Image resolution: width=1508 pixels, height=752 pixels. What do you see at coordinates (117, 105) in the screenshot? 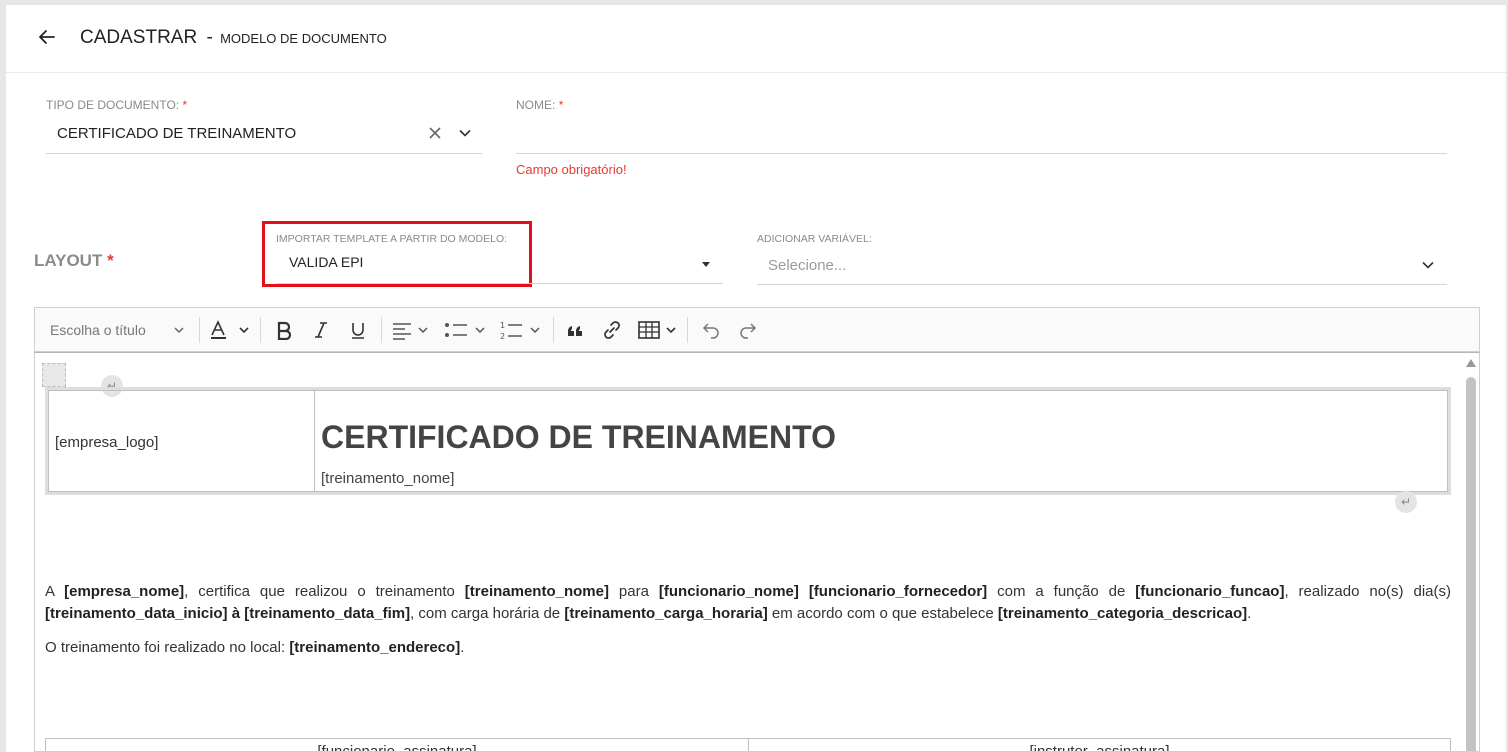
I see `tipo-documento-label: TIPO DE DOCUMENTO: *` at bounding box center [117, 105].